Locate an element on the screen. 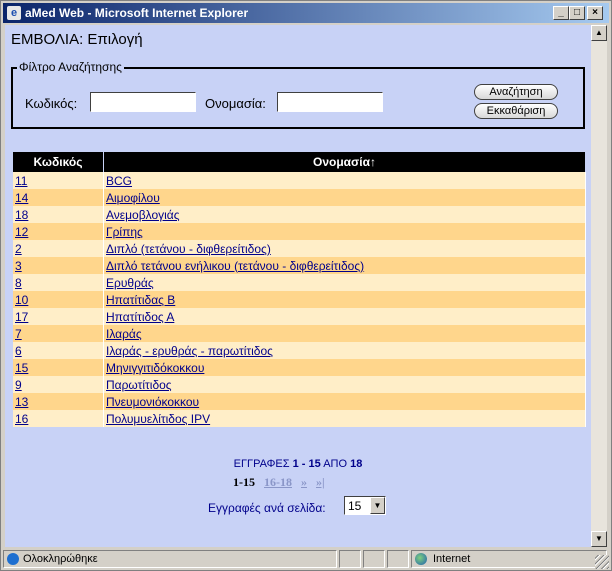 This screenshot has width=612, height=571. code-label: Κωδικός: is located at coordinates (51, 103).